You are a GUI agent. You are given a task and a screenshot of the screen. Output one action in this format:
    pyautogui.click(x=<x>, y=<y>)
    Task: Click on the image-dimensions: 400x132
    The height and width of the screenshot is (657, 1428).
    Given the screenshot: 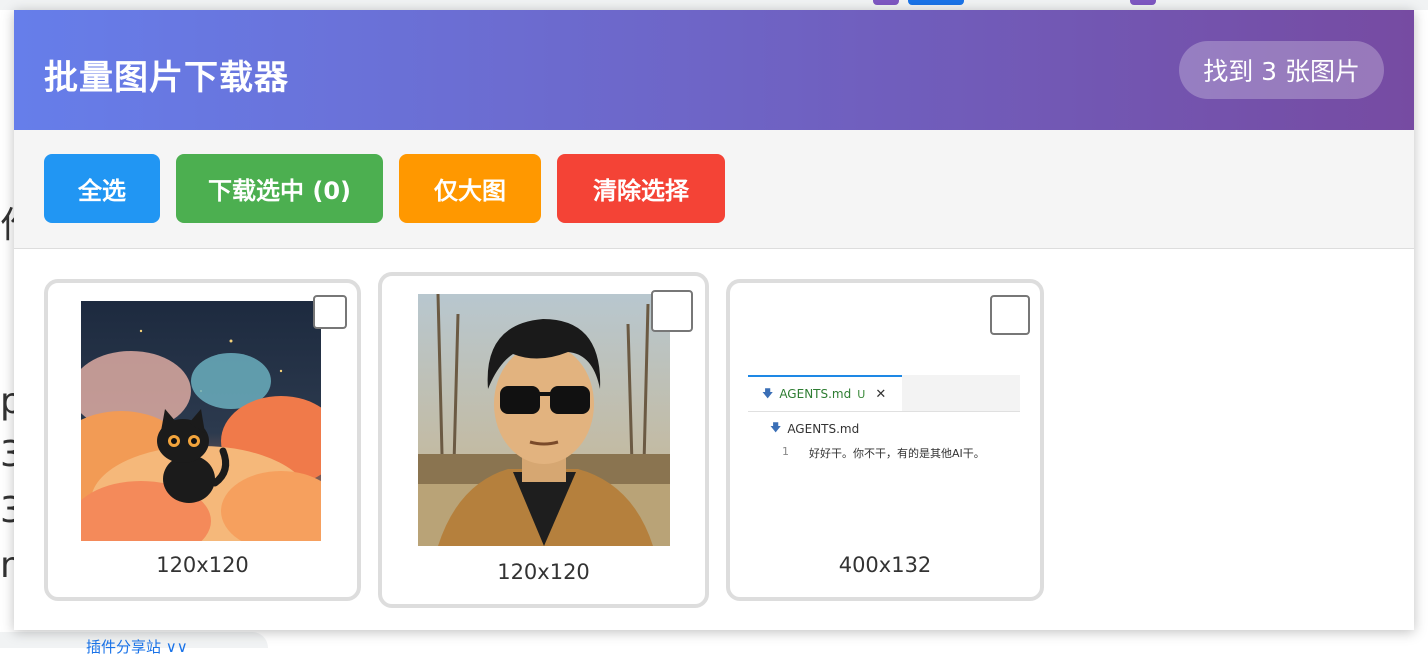 What is the action you would take?
    pyautogui.click(x=885, y=565)
    